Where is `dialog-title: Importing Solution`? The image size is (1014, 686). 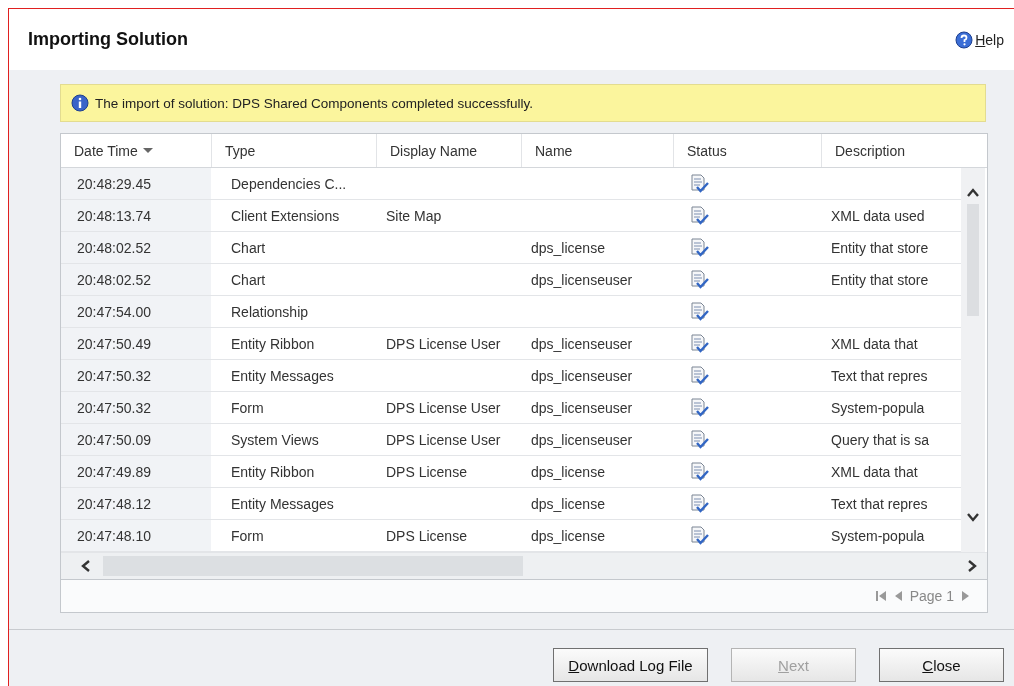 dialog-title: Importing Solution is located at coordinates (108, 39).